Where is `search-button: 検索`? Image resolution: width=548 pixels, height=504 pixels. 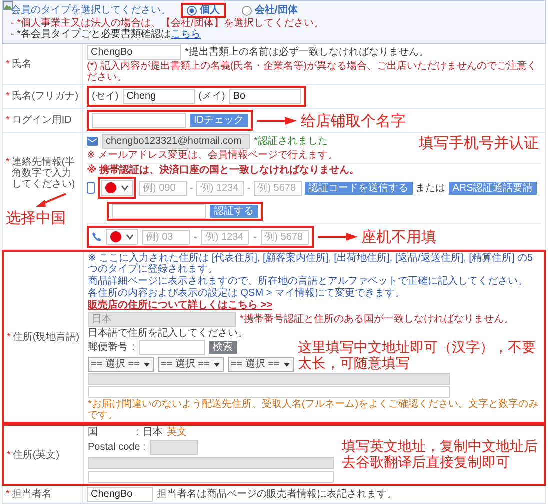
search-button: 検索 is located at coordinates (222, 347).